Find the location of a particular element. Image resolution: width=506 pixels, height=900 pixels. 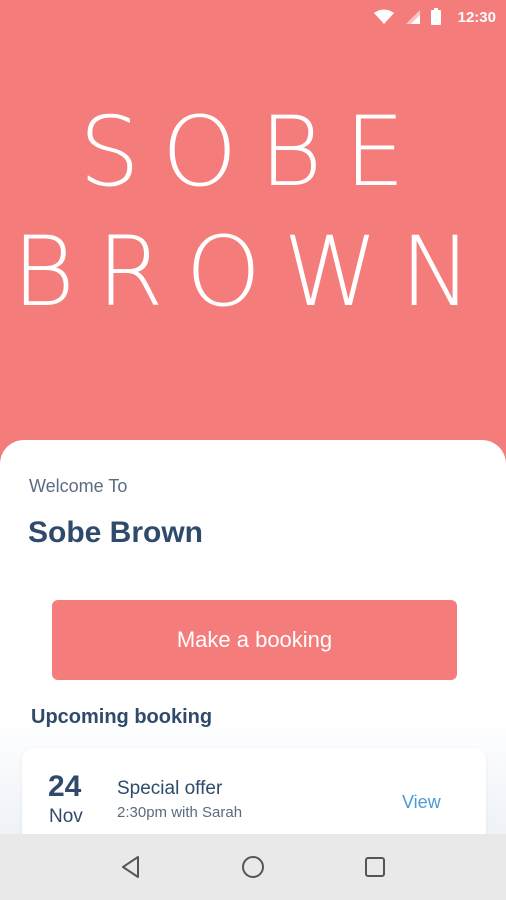

home-button is located at coordinates (253, 867).